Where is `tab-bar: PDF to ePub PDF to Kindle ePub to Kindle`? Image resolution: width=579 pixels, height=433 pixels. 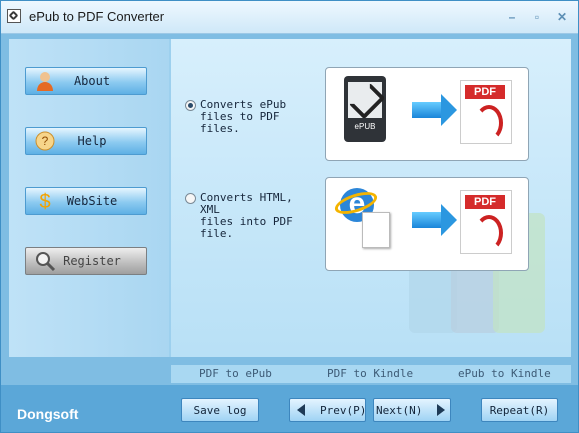 tab-bar: PDF to ePub PDF to Kindle ePub to Kindle is located at coordinates (371, 374).